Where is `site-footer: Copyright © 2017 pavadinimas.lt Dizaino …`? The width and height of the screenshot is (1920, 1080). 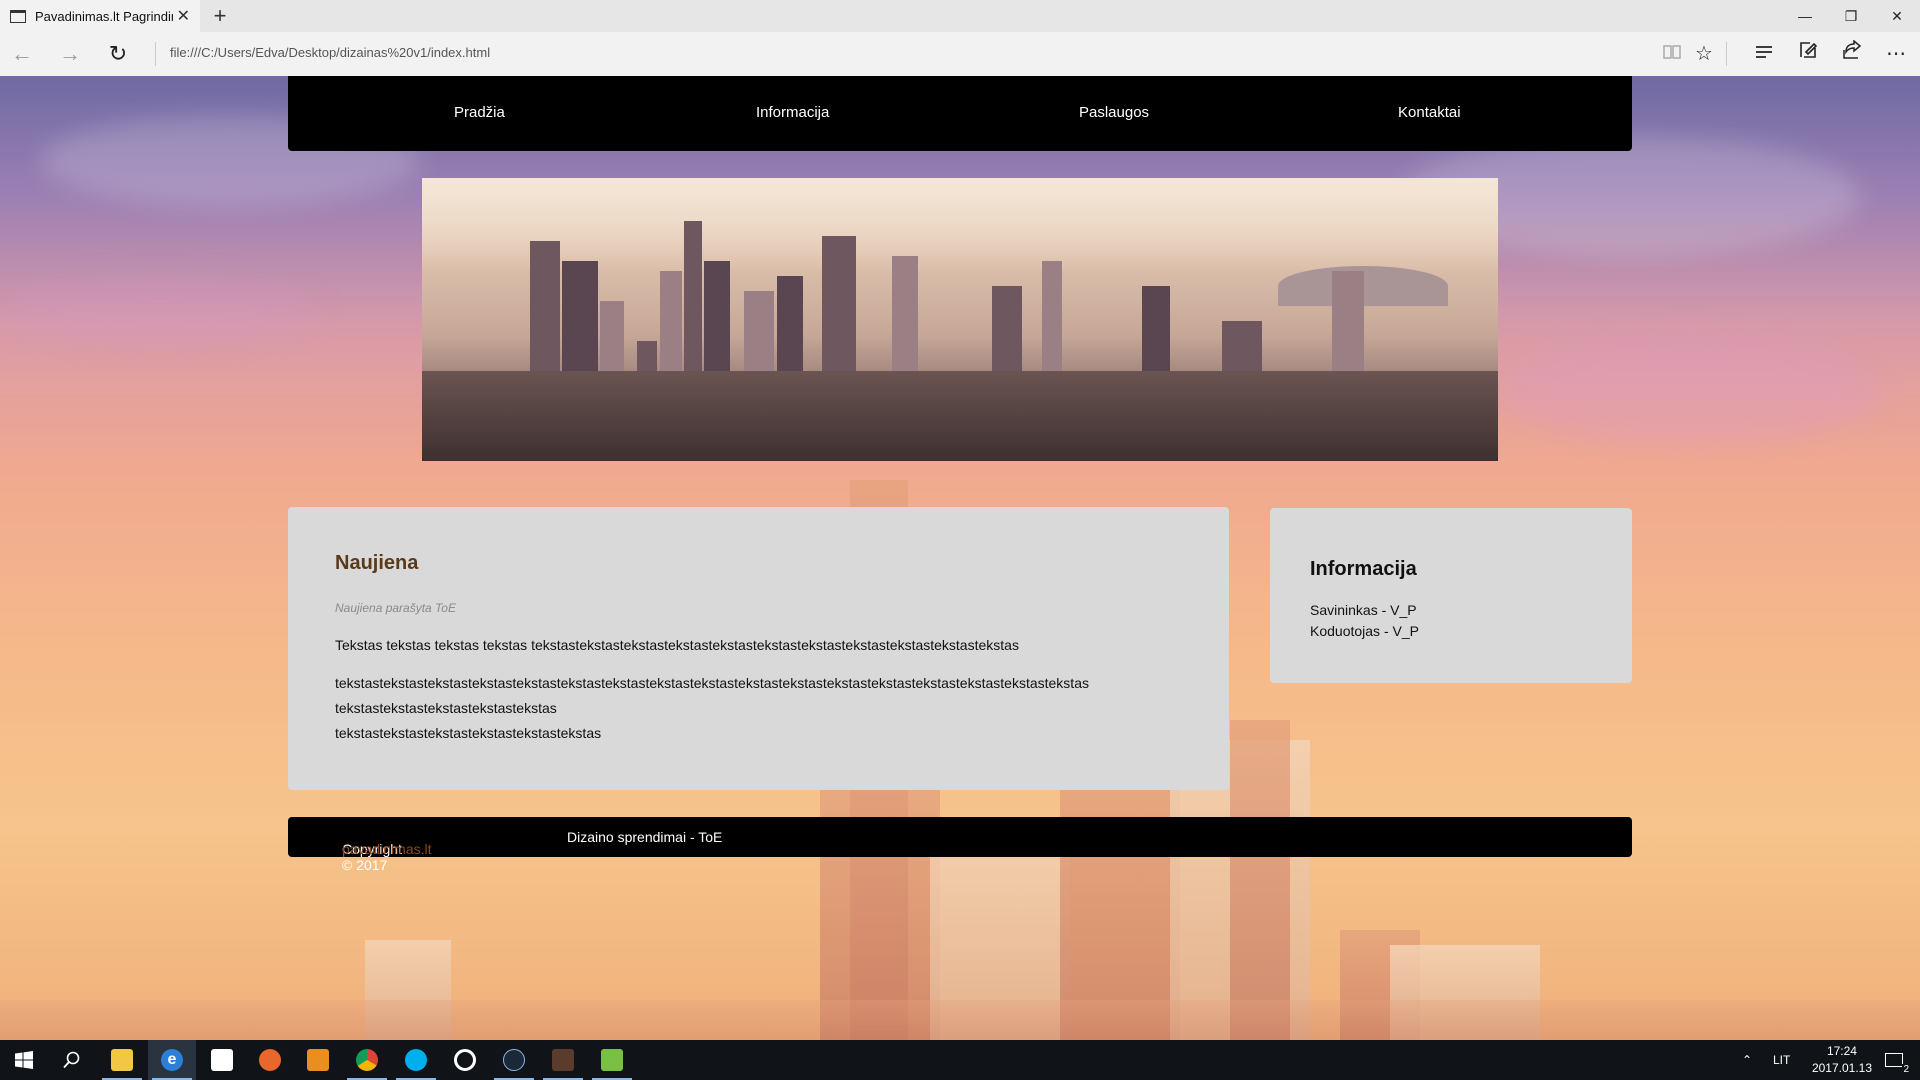
site-footer: Copyright © 2017 pavadinimas.lt Dizaino … is located at coordinates (960, 845).